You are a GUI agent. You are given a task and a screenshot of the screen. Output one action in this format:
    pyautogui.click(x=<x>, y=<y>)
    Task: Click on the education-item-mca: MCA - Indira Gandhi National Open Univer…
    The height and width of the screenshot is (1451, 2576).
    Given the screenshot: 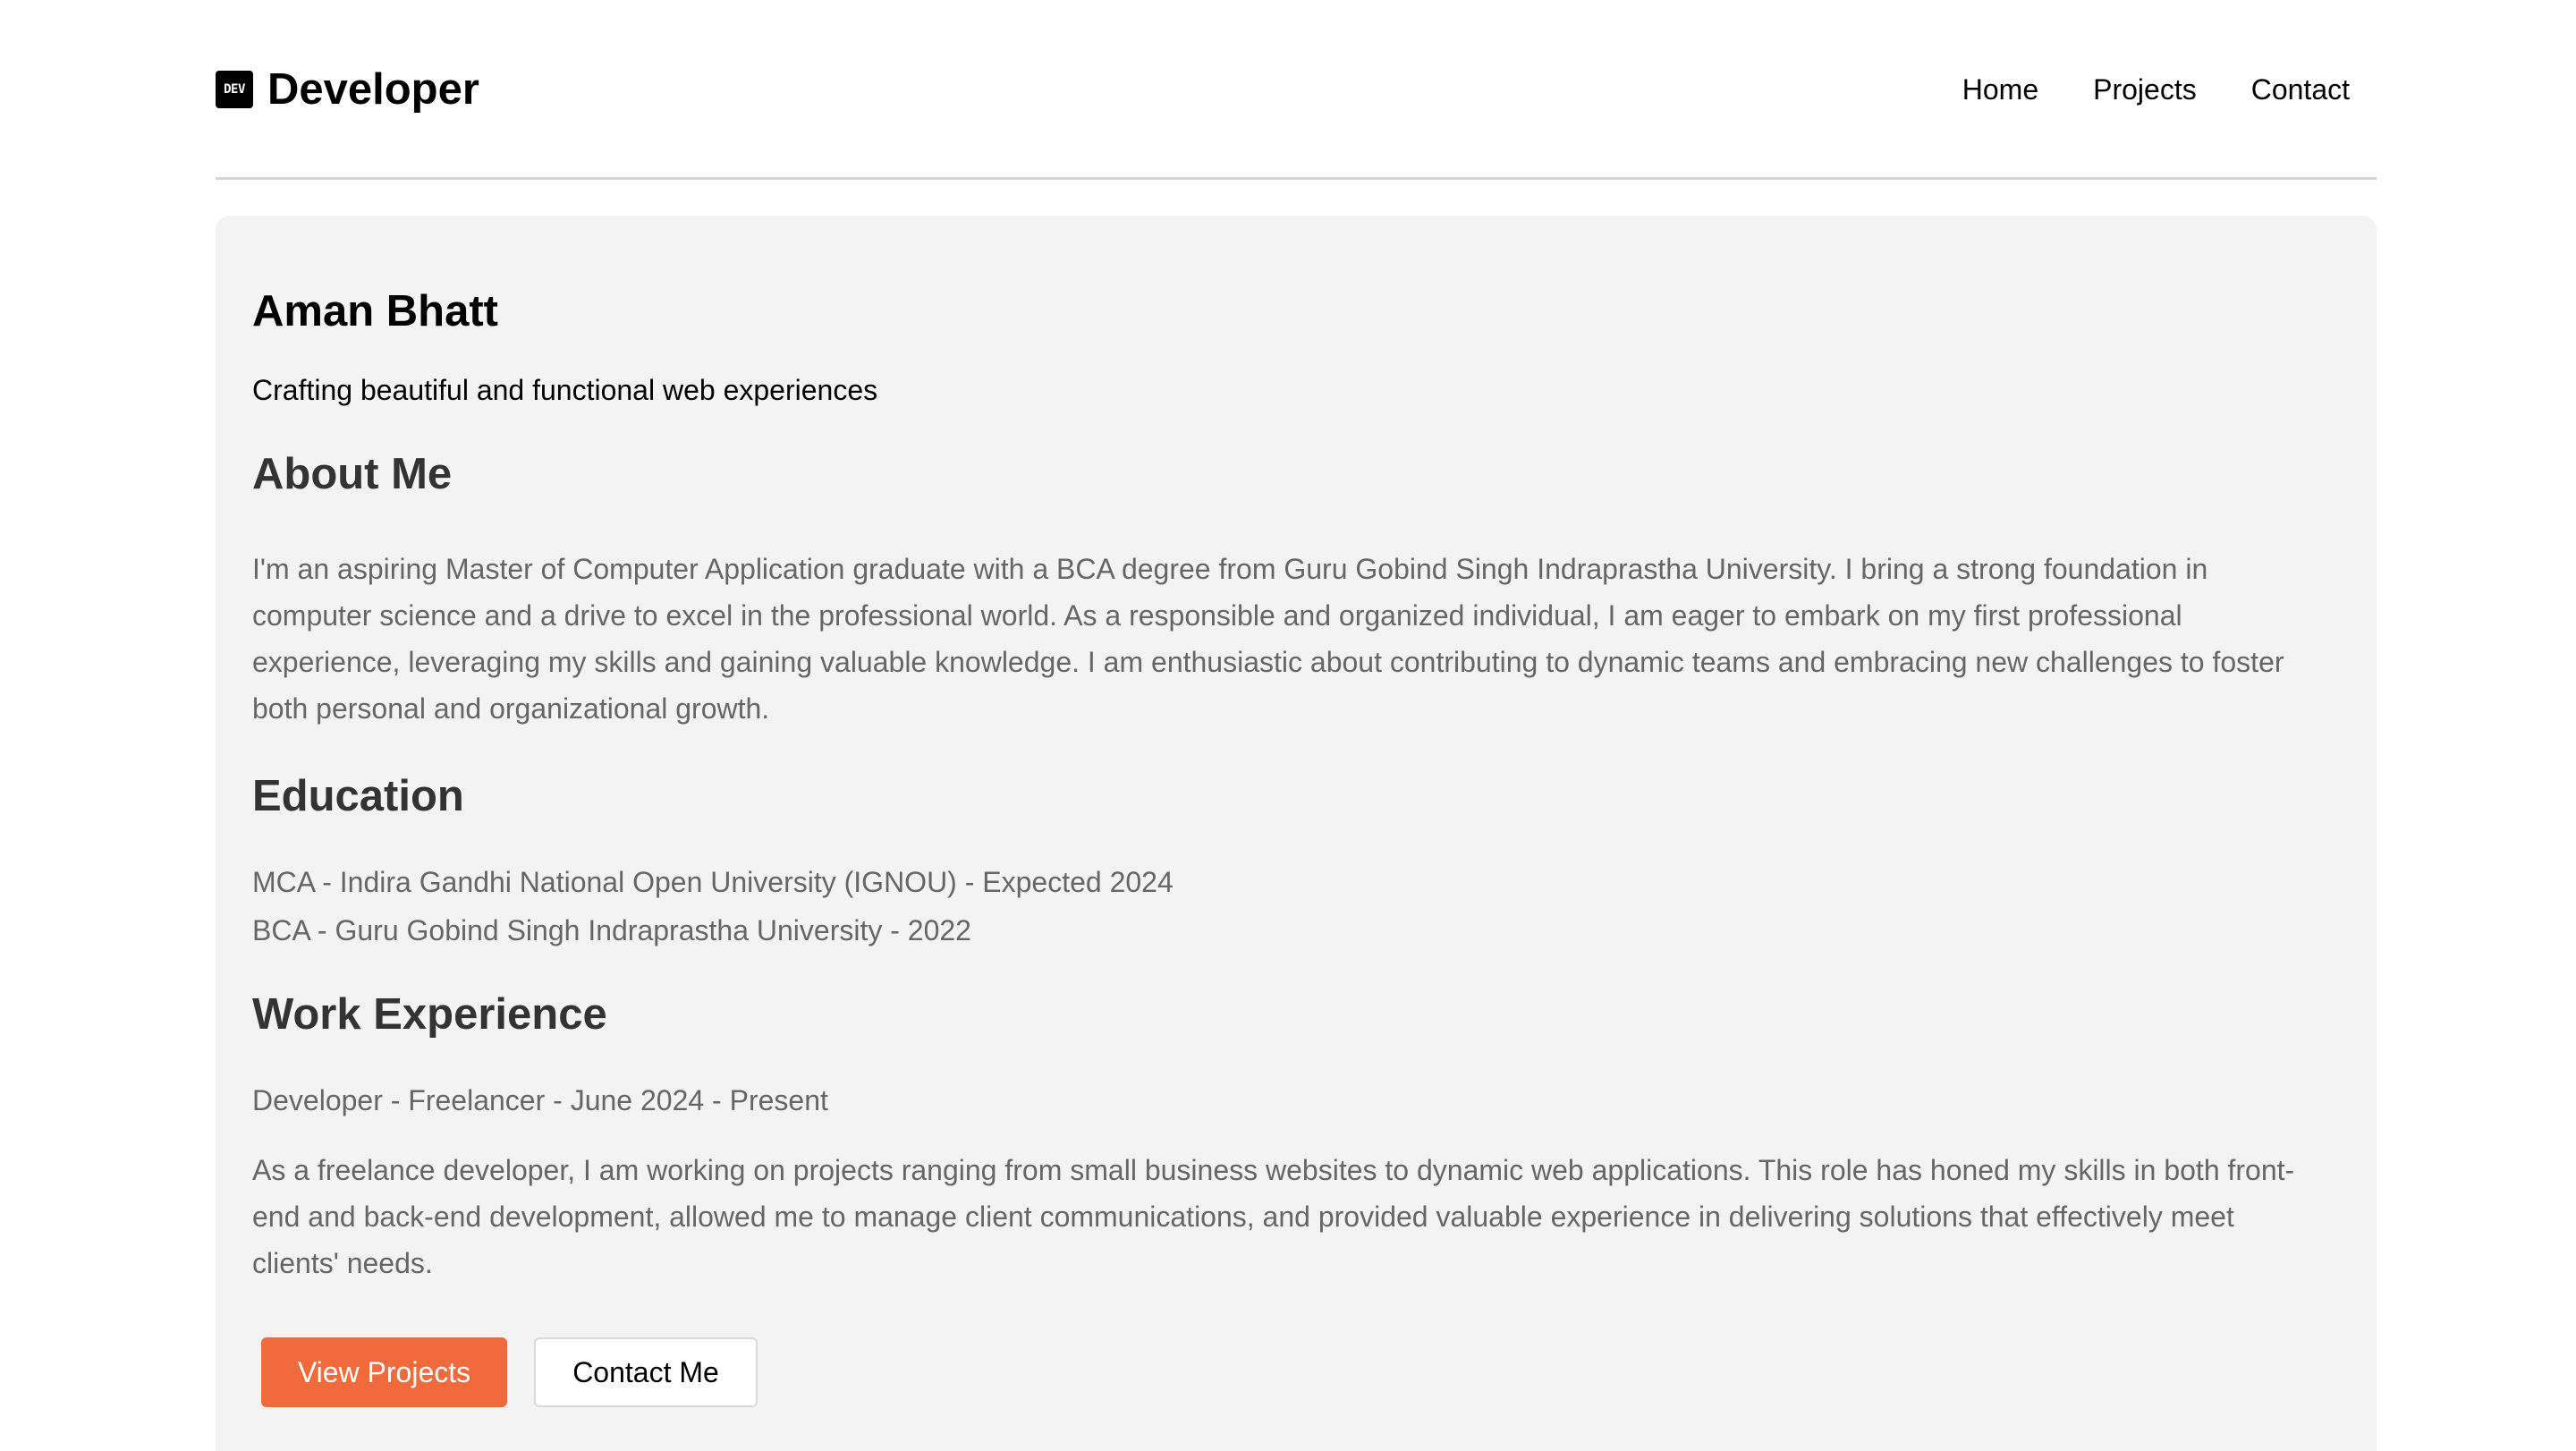 What is the action you would take?
    pyautogui.click(x=713, y=882)
    